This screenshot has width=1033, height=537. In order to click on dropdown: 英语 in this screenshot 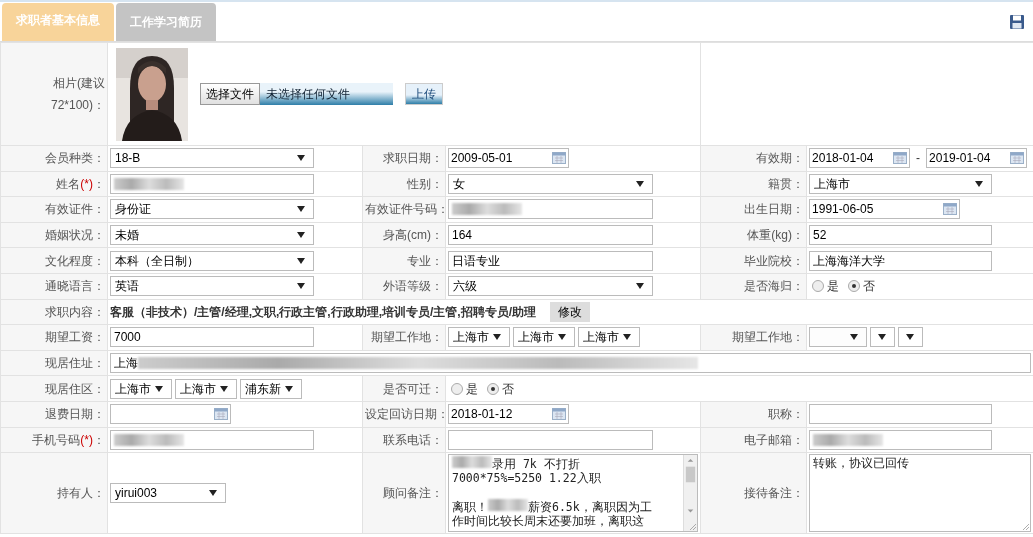, I will do `click(212, 286)`.